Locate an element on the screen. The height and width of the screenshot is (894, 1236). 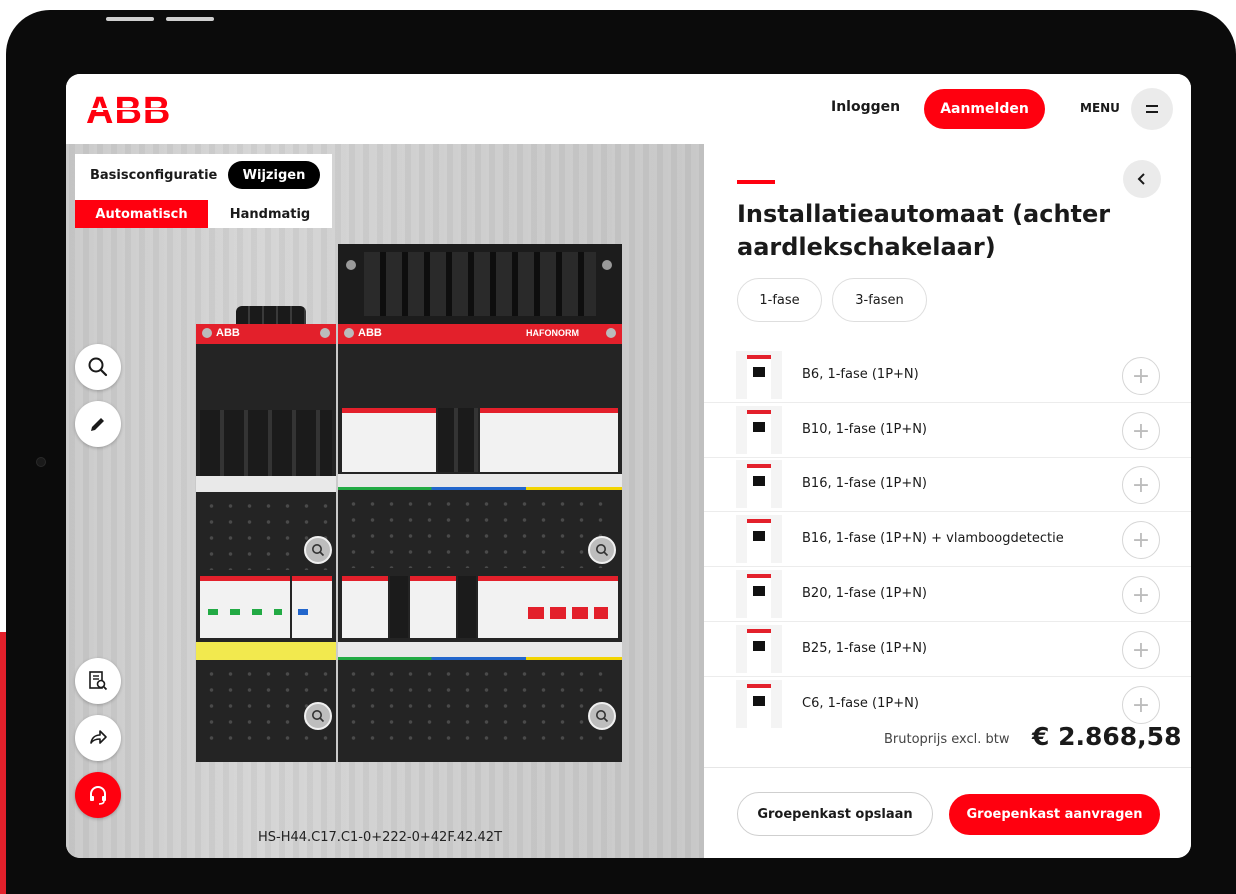
mode-manual-tab: Handmatig is located at coordinates (270, 214).